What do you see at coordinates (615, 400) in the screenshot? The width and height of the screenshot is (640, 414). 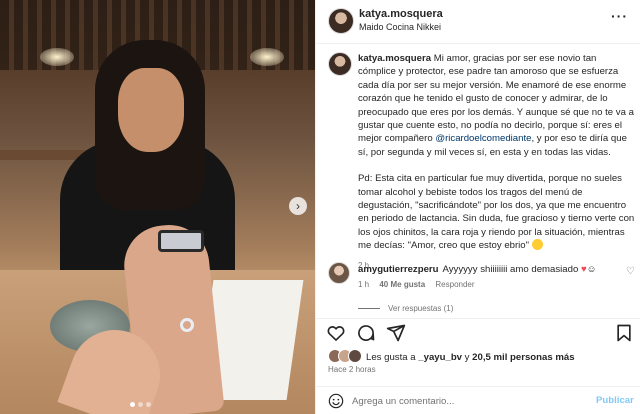 I see `post-comment-button: Publicar` at bounding box center [615, 400].